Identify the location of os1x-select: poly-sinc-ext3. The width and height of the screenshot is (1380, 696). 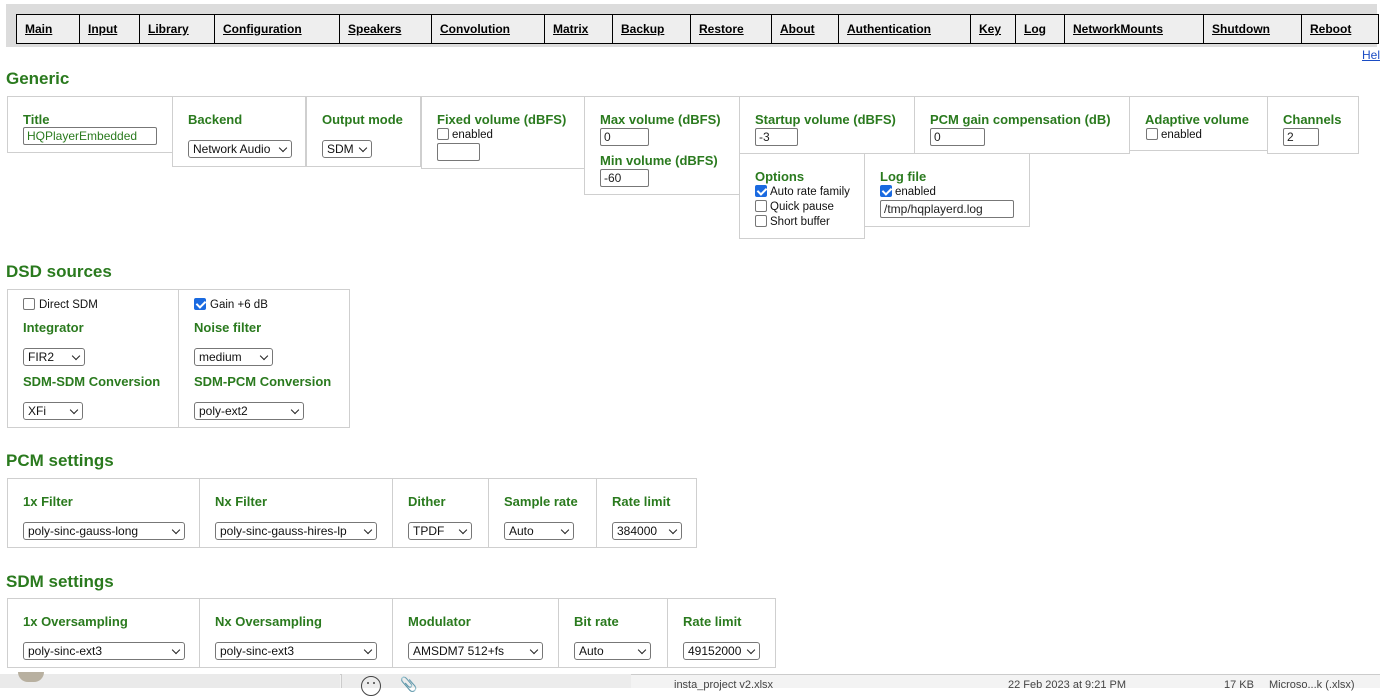
(104, 651).